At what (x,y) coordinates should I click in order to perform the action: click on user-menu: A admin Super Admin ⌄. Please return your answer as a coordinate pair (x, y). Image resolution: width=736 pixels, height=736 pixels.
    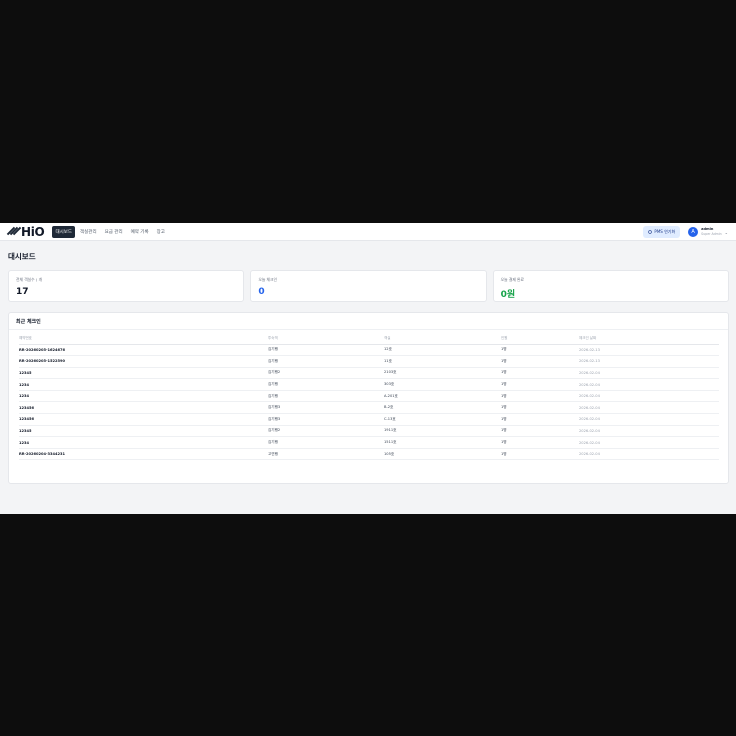
    Looking at the image, I should click on (708, 232).